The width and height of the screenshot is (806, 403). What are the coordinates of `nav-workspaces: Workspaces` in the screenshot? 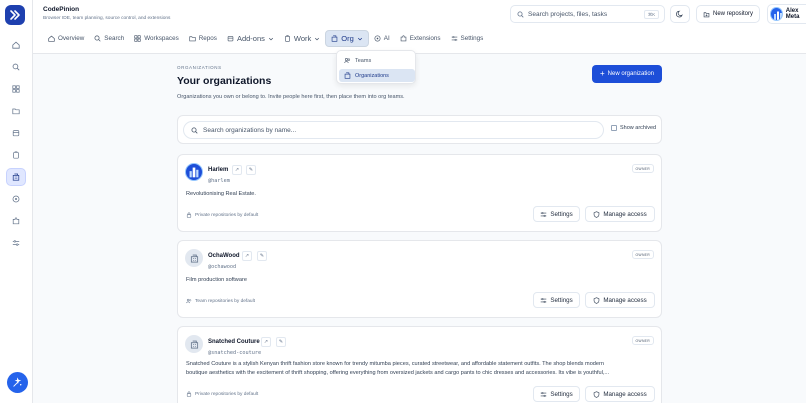 It's located at (156, 38).